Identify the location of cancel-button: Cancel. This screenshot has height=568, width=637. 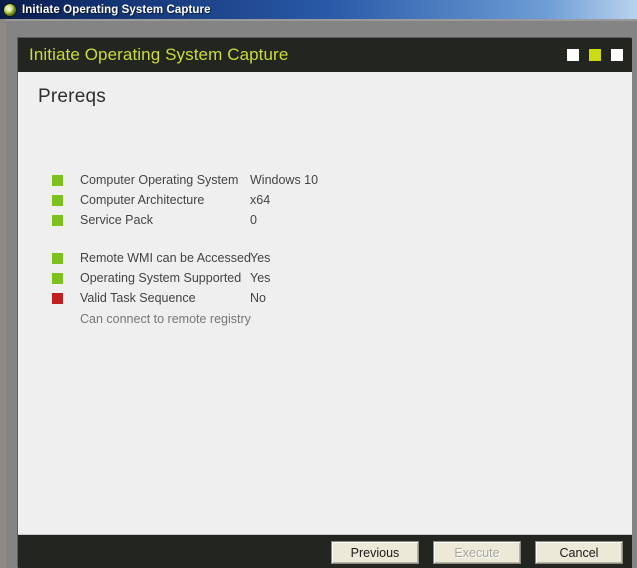
(579, 552).